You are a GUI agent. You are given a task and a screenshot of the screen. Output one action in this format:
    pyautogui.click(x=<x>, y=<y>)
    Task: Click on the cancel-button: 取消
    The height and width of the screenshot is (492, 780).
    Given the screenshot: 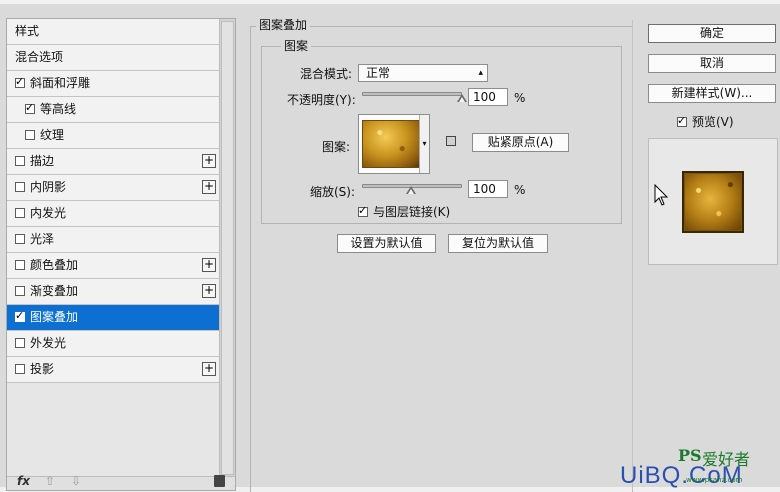 What is the action you would take?
    pyautogui.click(x=712, y=63)
    